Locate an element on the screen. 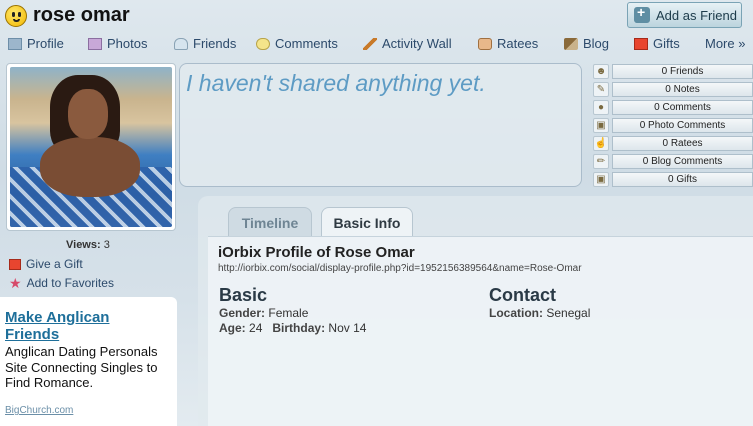 The height and width of the screenshot is (426, 753). nav-item-activity-wall: Activity Wall is located at coordinates (407, 43).